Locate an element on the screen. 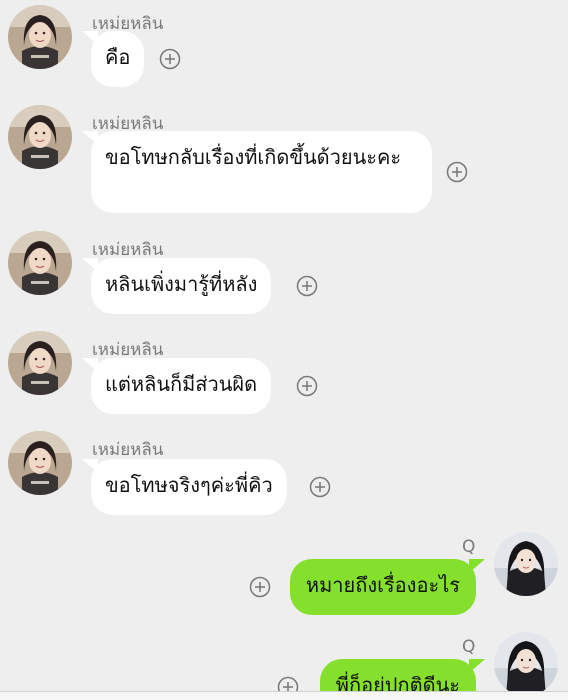 The width and height of the screenshot is (568, 700). message-bubble: คือ is located at coordinates (113, 59).